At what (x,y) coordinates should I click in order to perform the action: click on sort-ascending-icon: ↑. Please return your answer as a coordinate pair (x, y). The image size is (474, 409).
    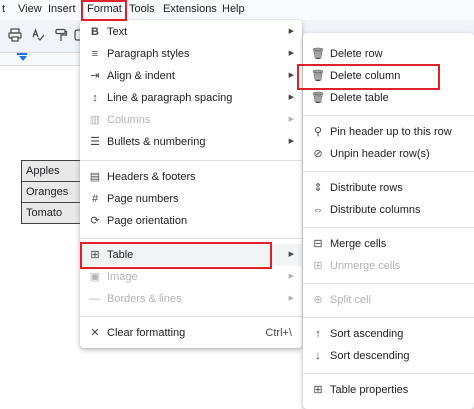
    Looking at the image, I should click on (318, 334).